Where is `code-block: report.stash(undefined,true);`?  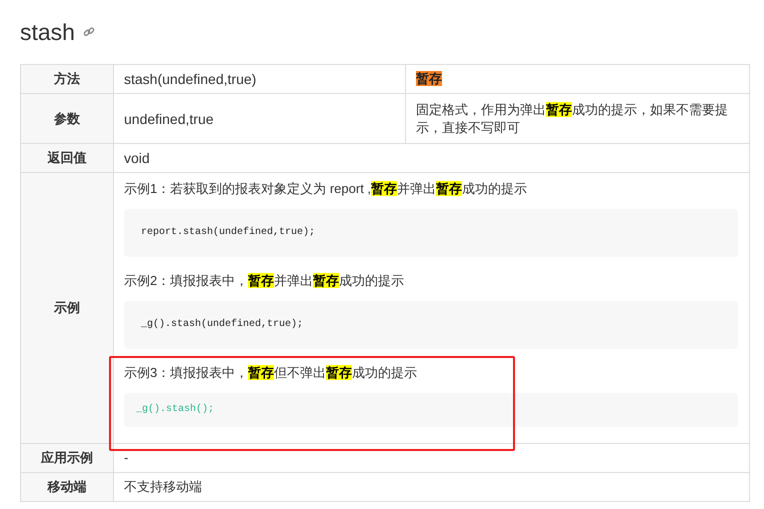
code-block: report.stash(undefined,true); is located at coordinates (431, 233).